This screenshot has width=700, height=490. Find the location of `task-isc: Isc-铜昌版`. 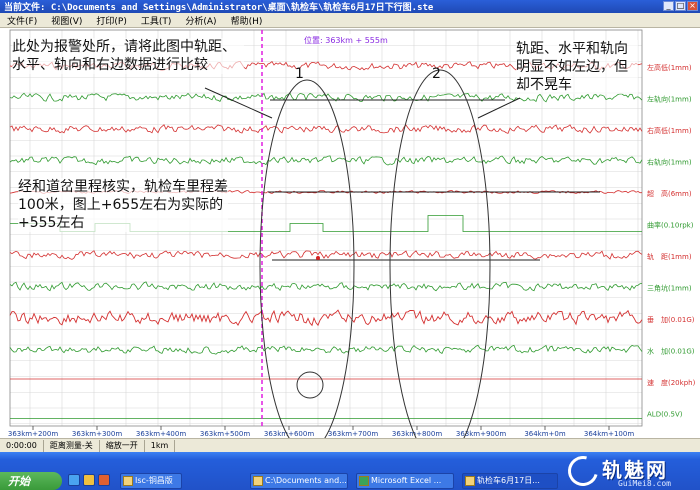

task-isc: Isc-铜昌版 is located at coordinates (151, 481).